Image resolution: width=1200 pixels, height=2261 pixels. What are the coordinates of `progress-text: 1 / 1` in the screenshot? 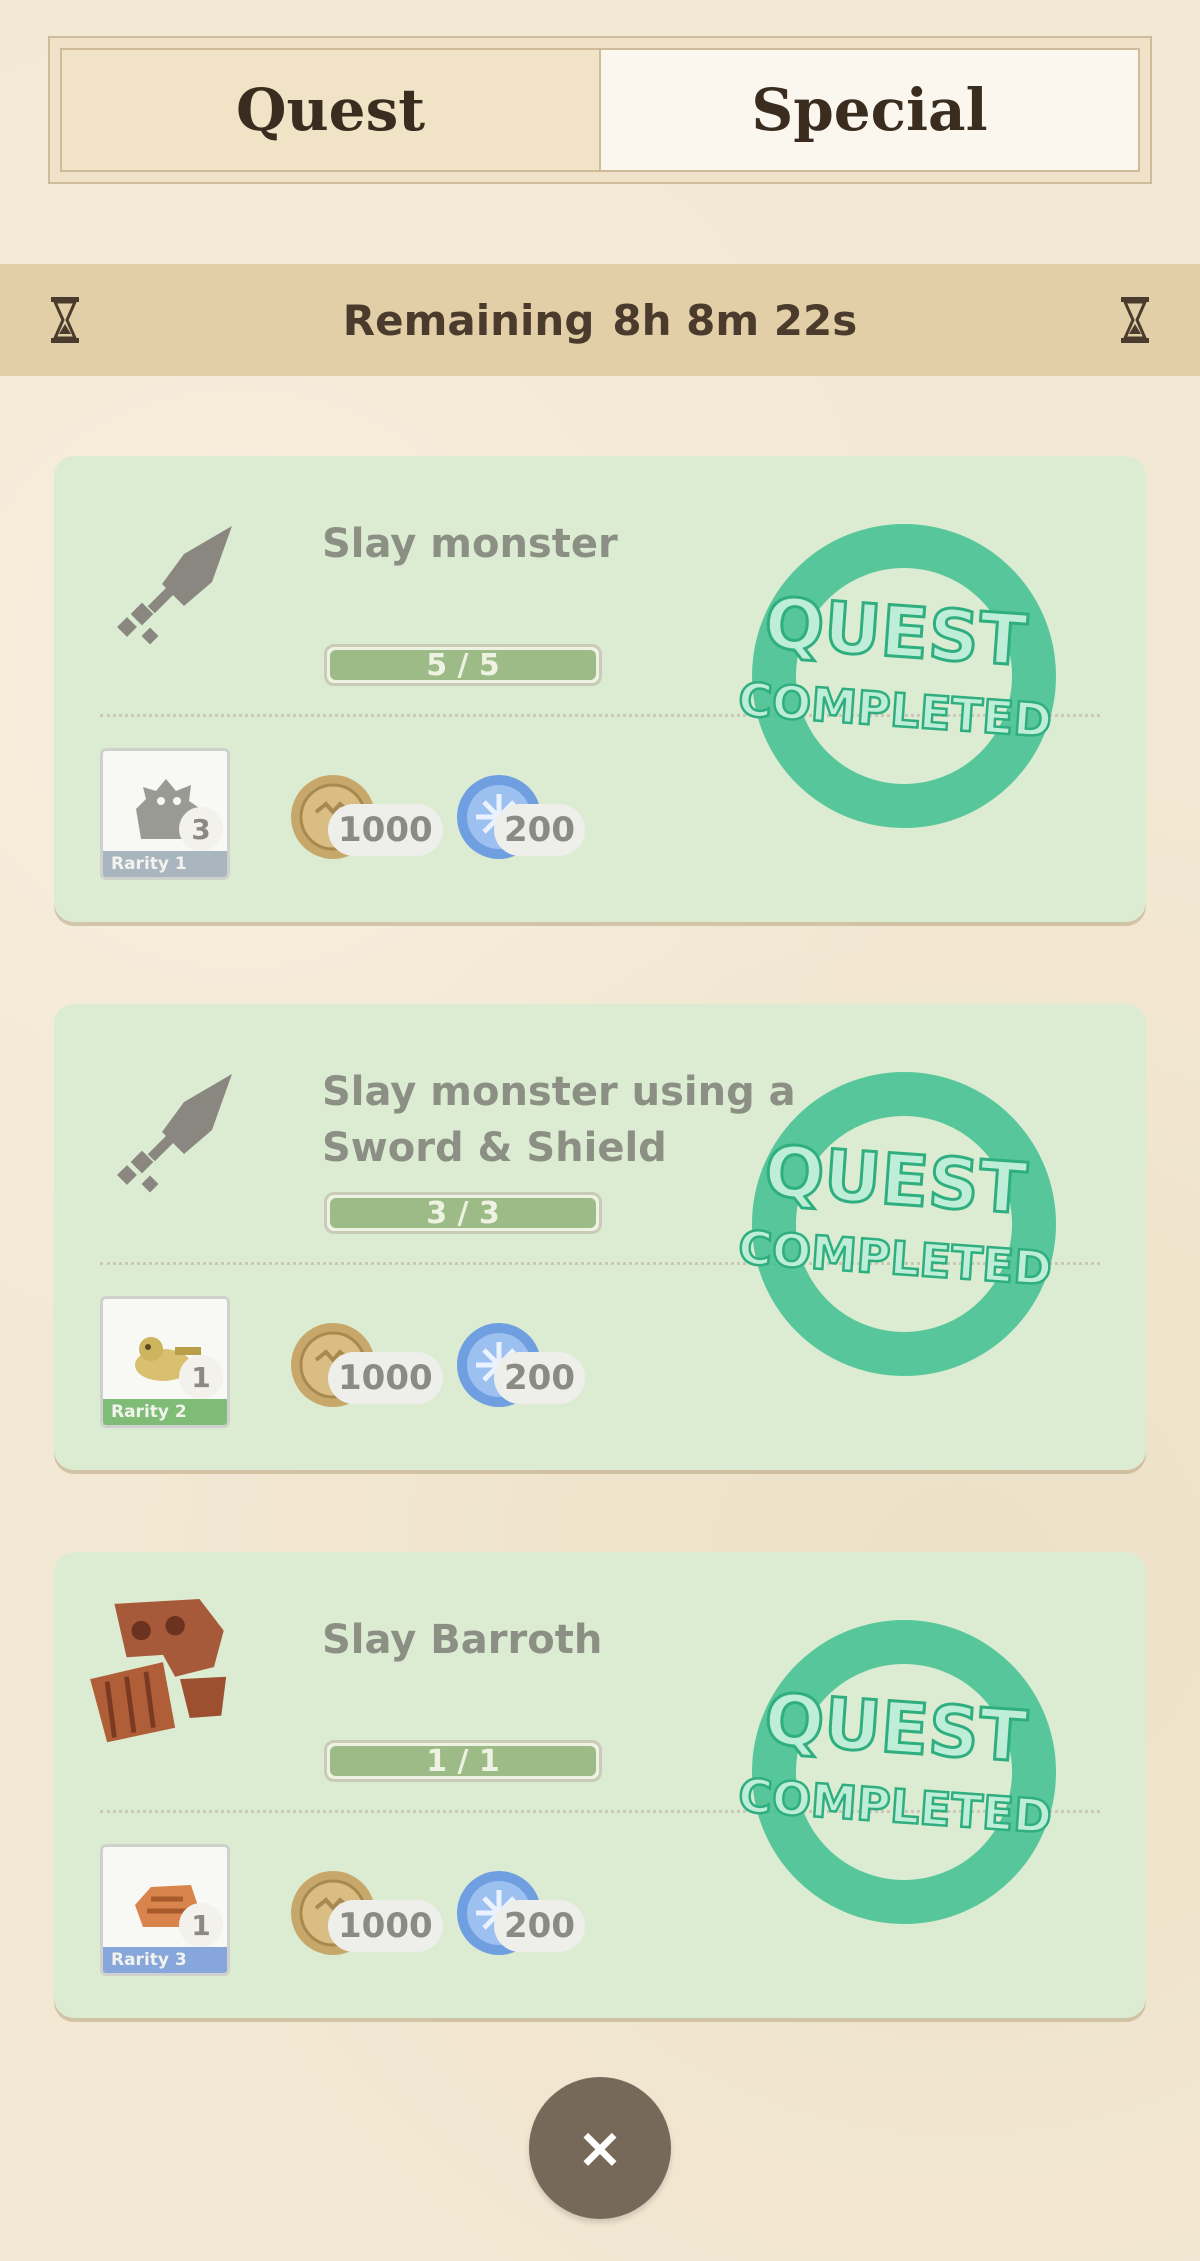 It's located at (463, 1761).